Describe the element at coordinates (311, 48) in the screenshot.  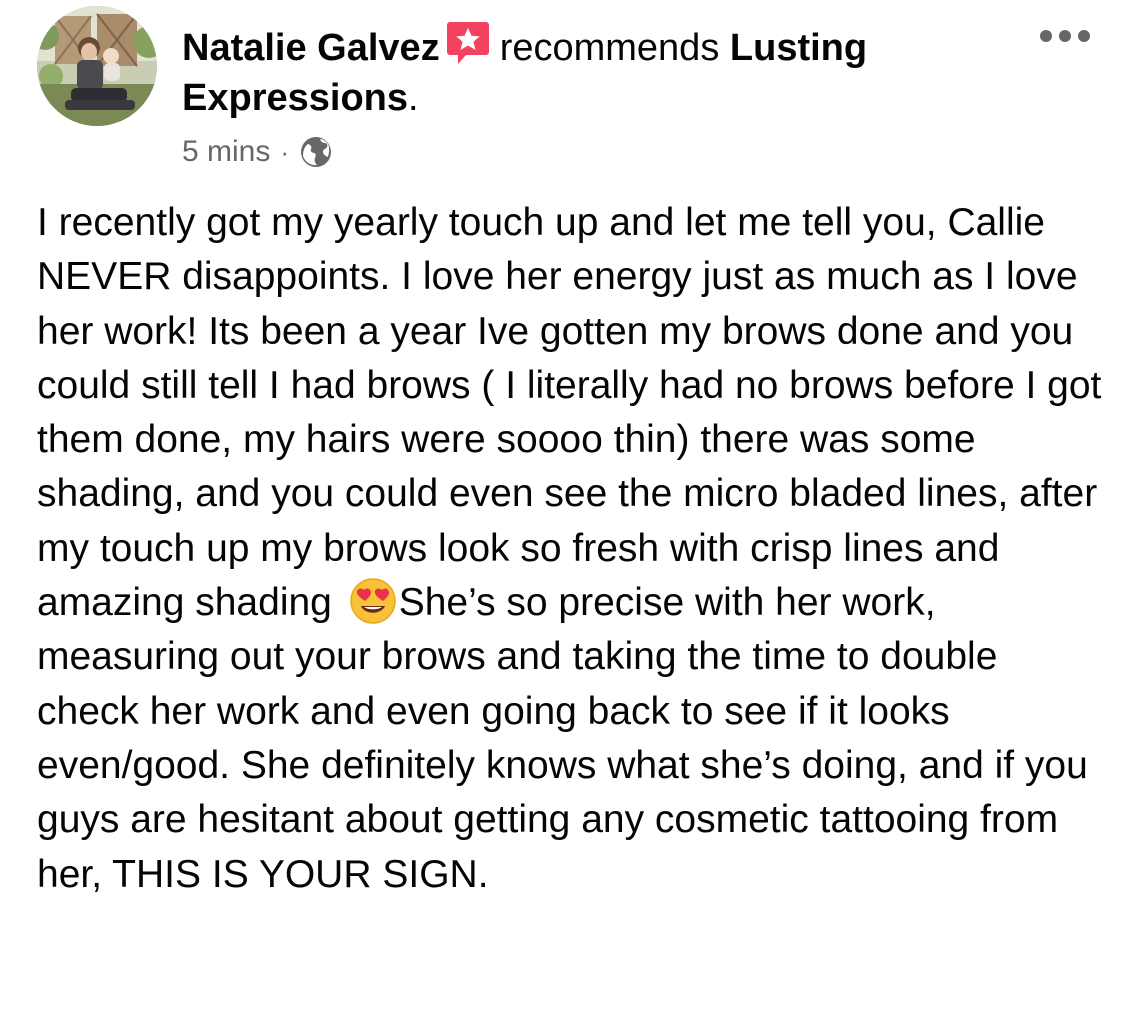
I see `author-name: Natalie Galvez` at that location.